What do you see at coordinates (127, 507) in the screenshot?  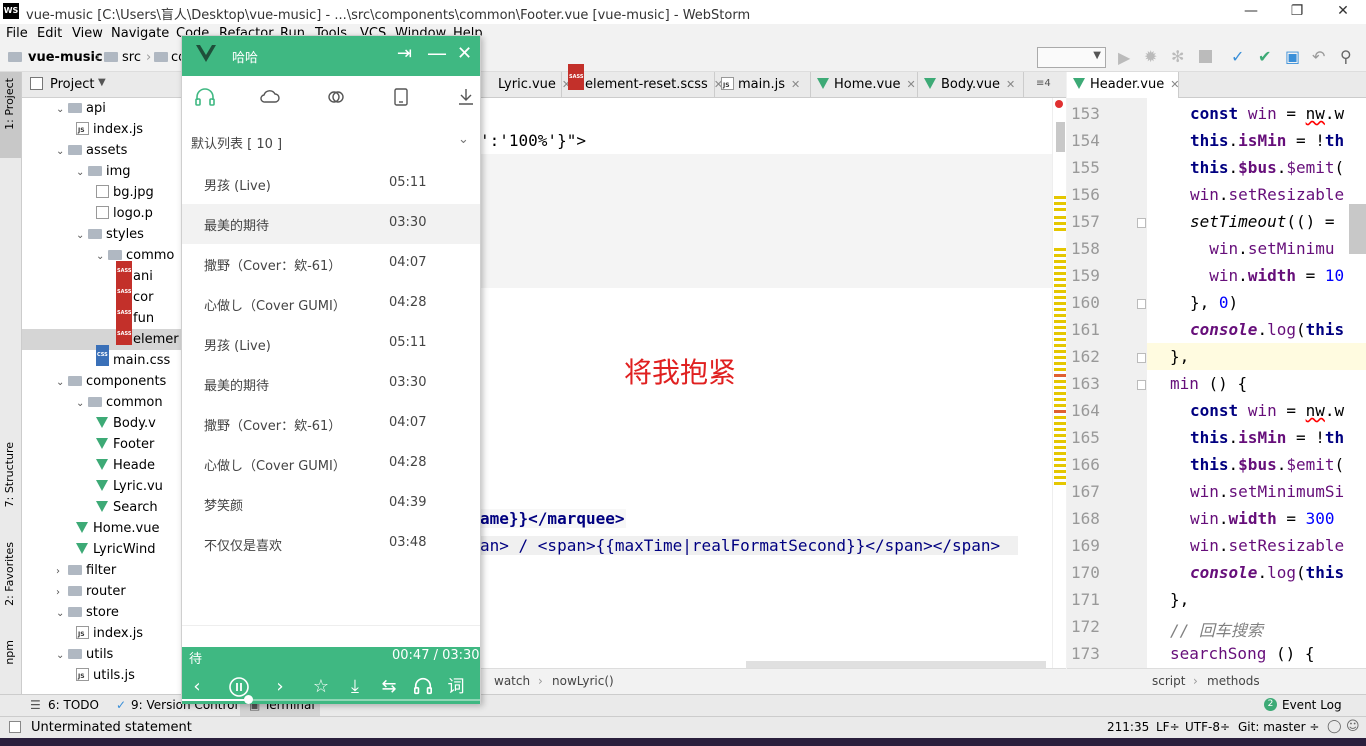 I see `tree-item: Search` at bounding box center [127, 507].